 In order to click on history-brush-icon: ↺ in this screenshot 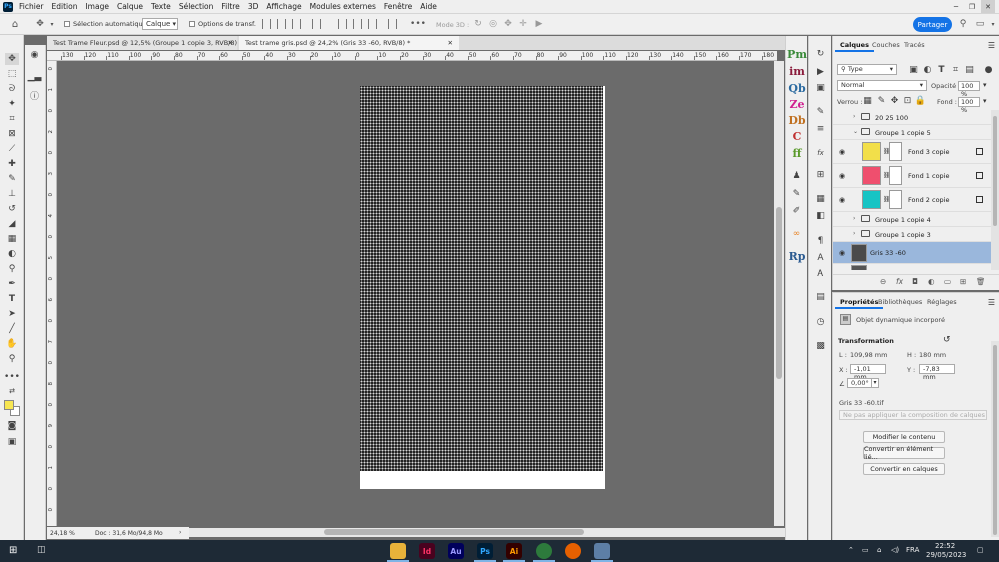, I will do `click(12, 209)`.